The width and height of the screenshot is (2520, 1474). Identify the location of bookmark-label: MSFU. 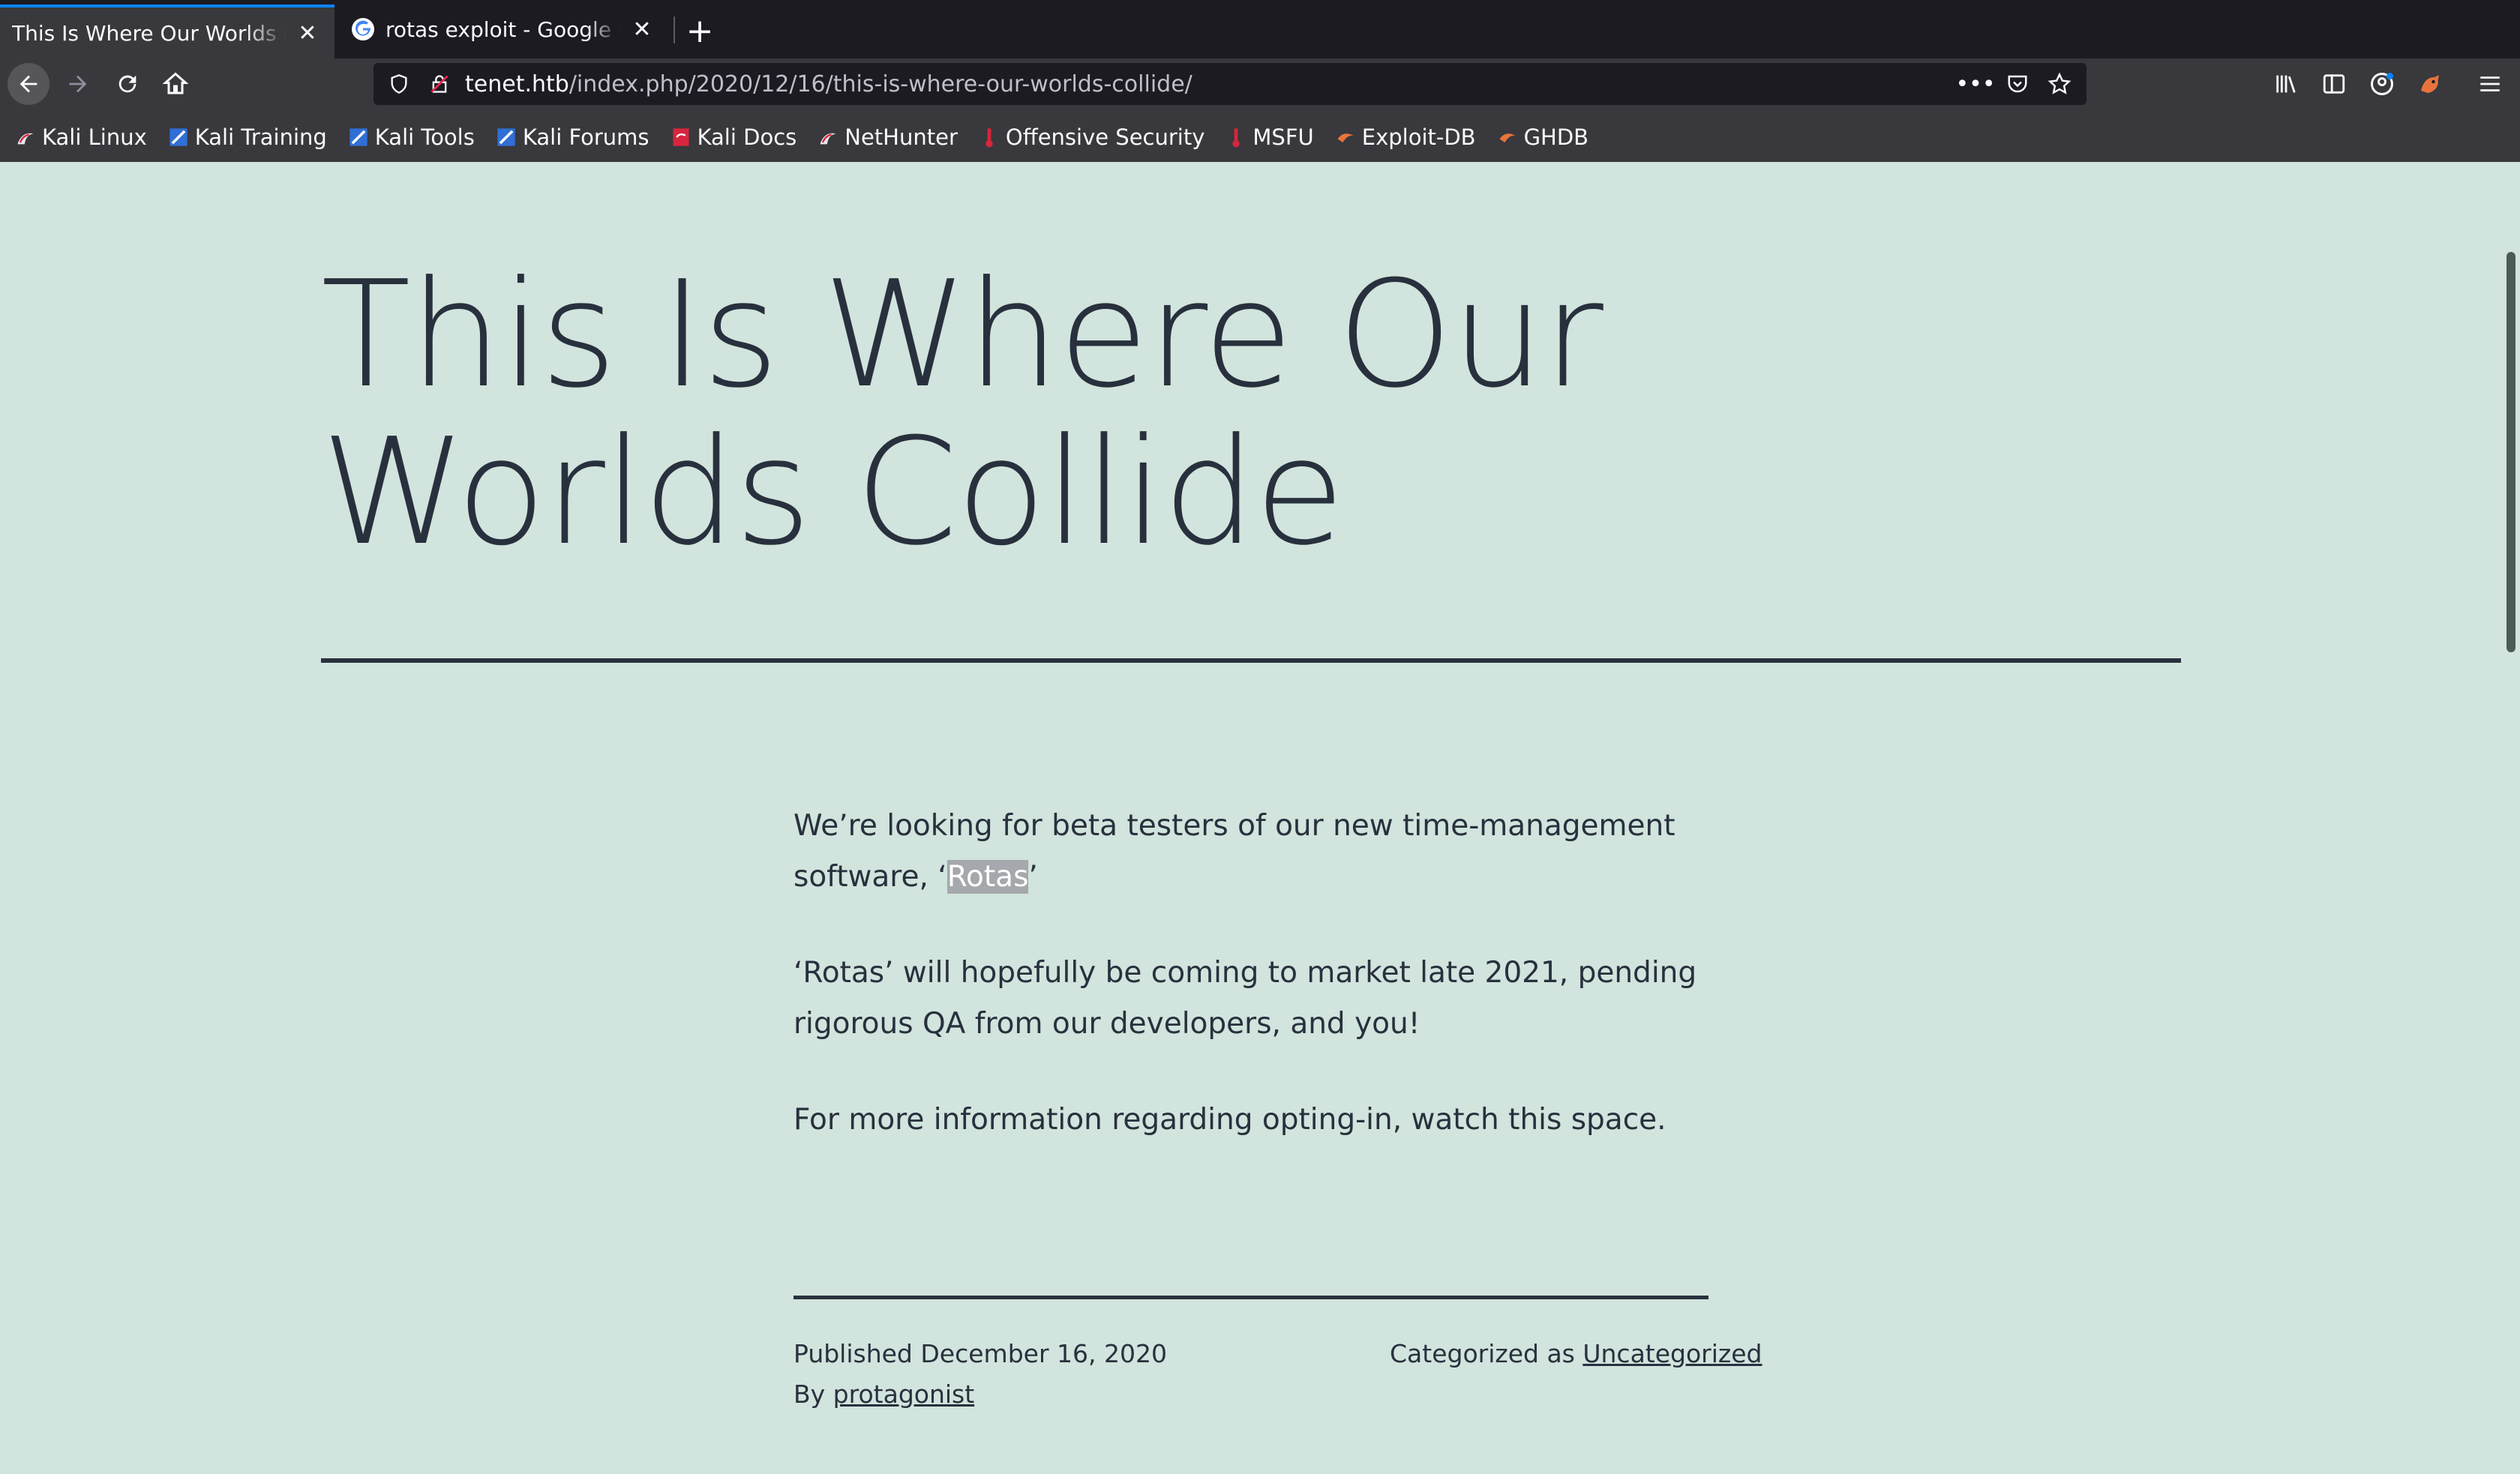
(1283, 137).